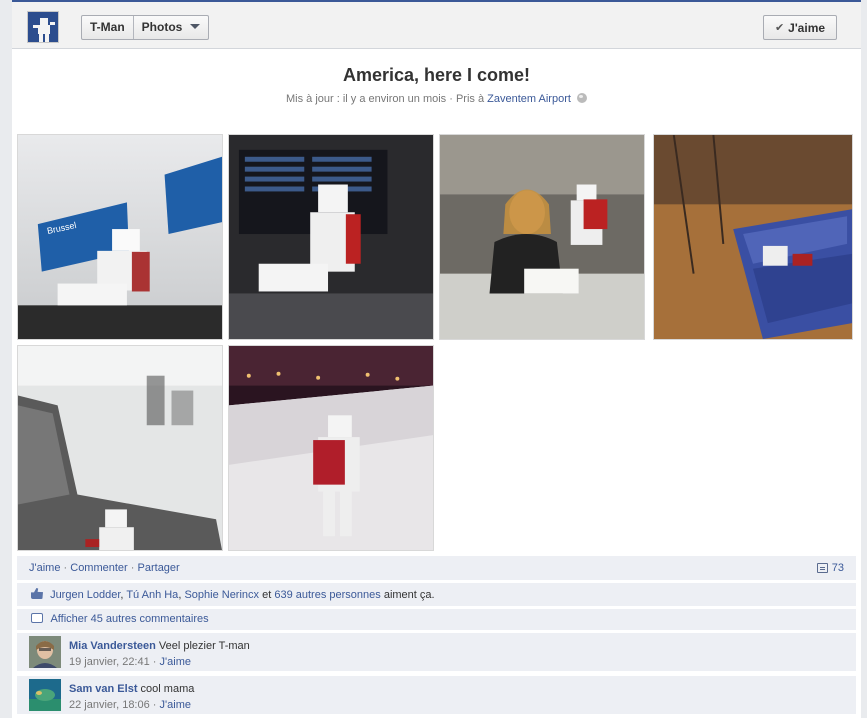 The image size is (867, 718). I want to click on photo-night-tarmac, so click(331, 448).